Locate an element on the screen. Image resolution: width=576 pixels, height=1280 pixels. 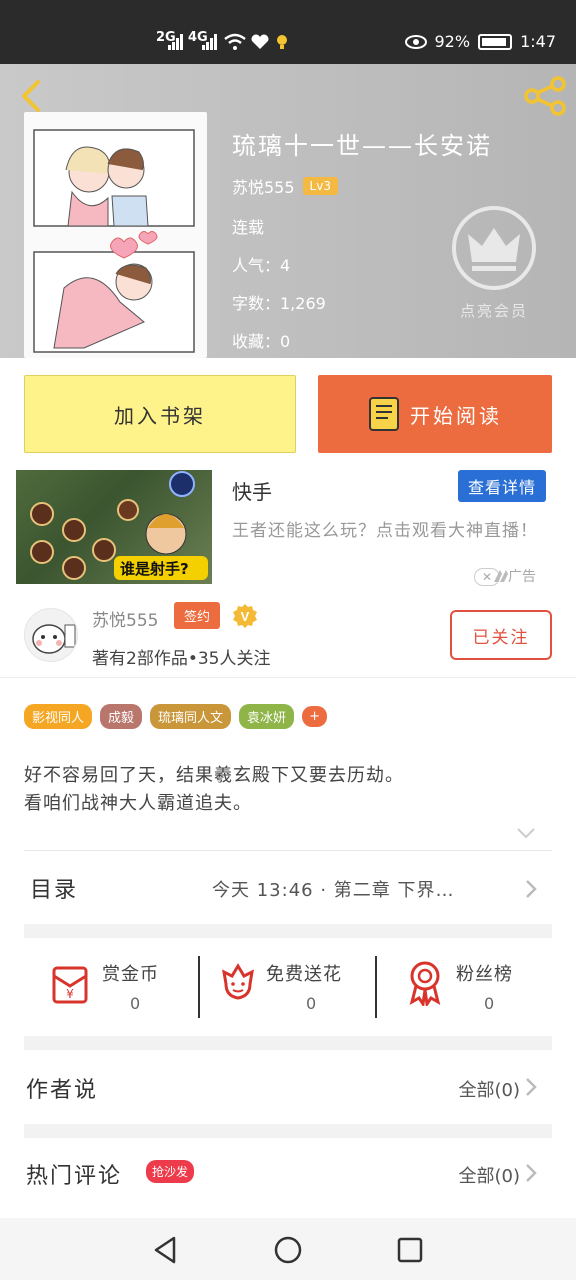
send-flowers-button: 免费送花 0 is located at coordinates (288, 988).